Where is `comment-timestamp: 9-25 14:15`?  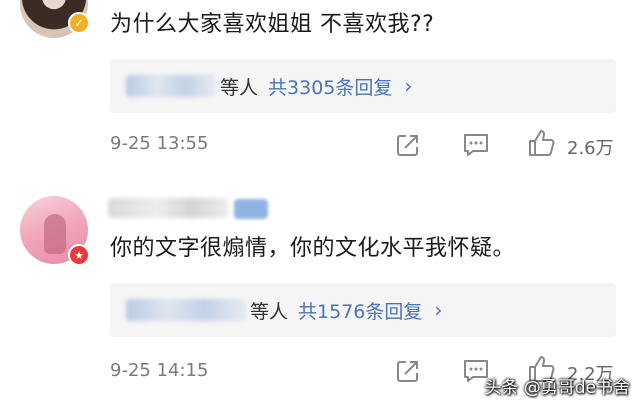
comment-timestamp: 9-25 14:15 is located at coordinates (159, 370).